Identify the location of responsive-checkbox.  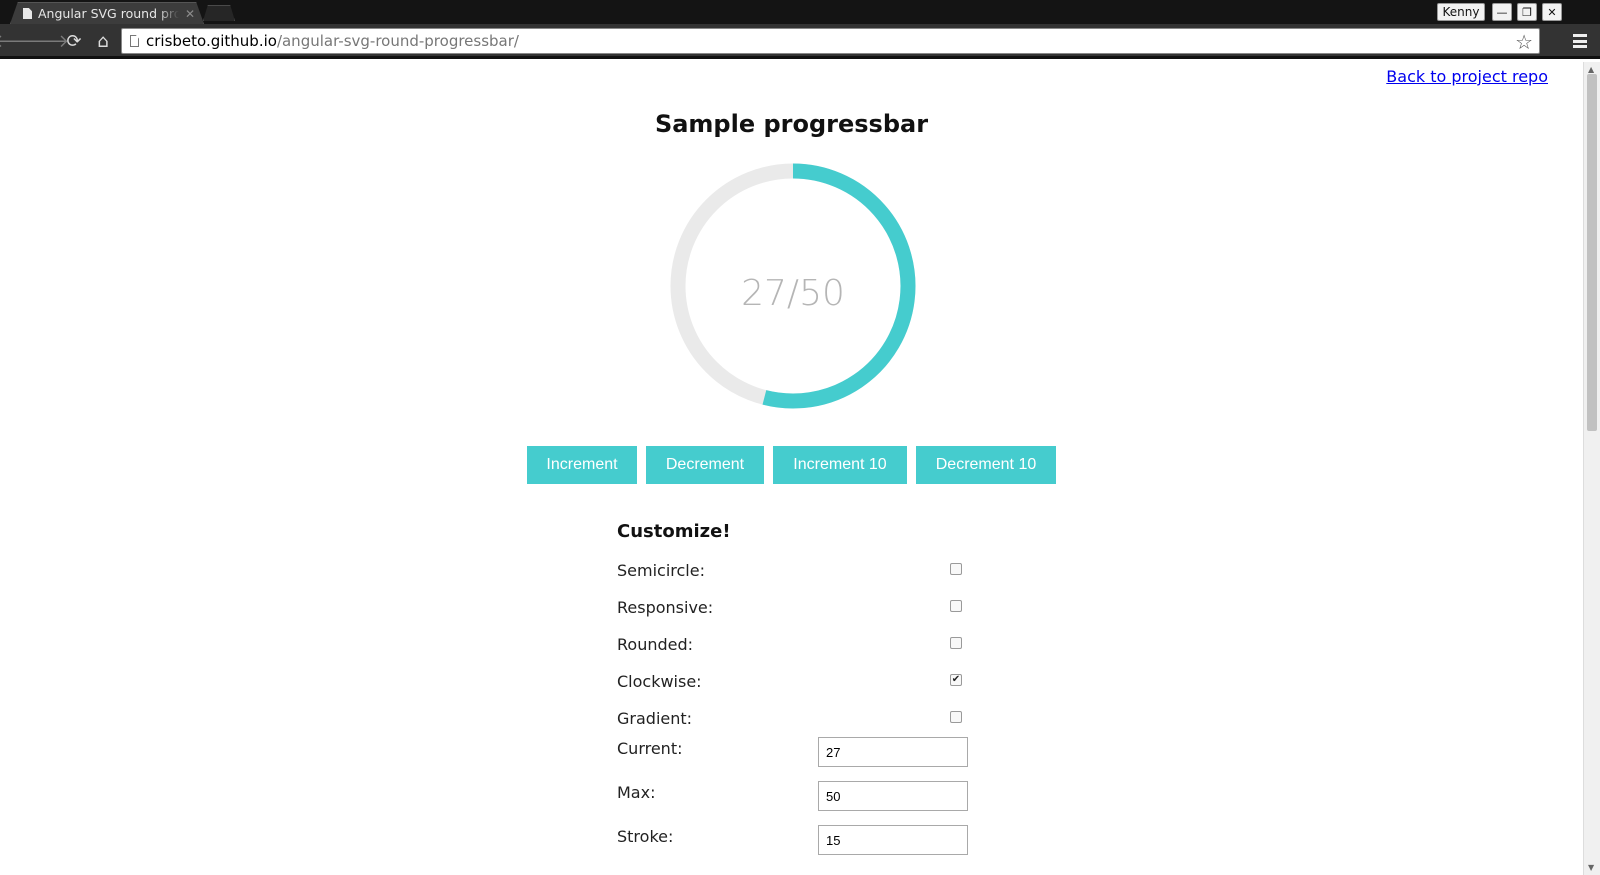
(956, 606).